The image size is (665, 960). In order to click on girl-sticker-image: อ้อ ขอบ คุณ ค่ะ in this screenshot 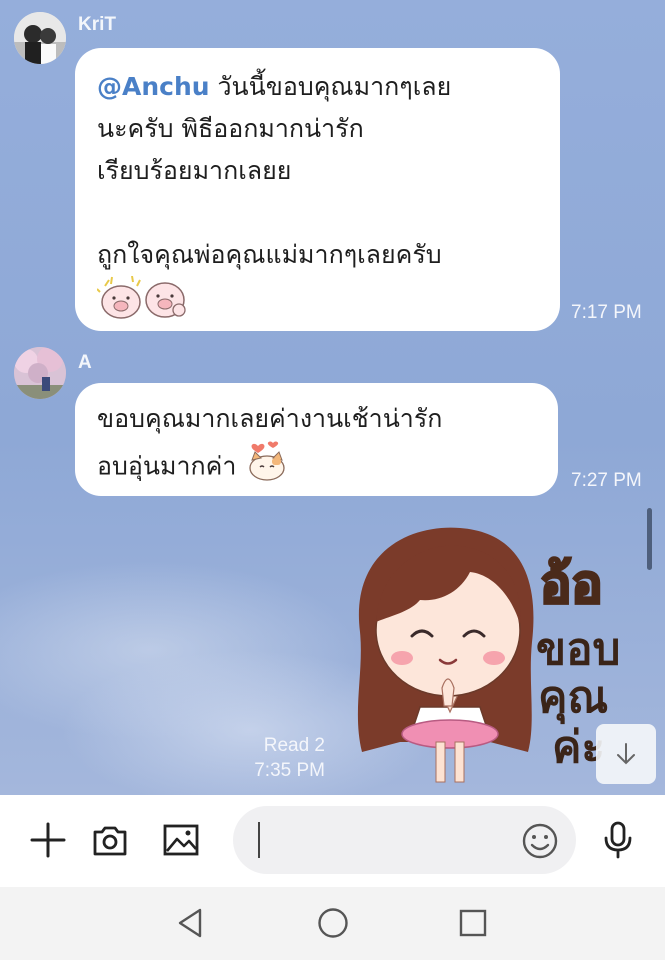, I will do `click(488, 655)`.